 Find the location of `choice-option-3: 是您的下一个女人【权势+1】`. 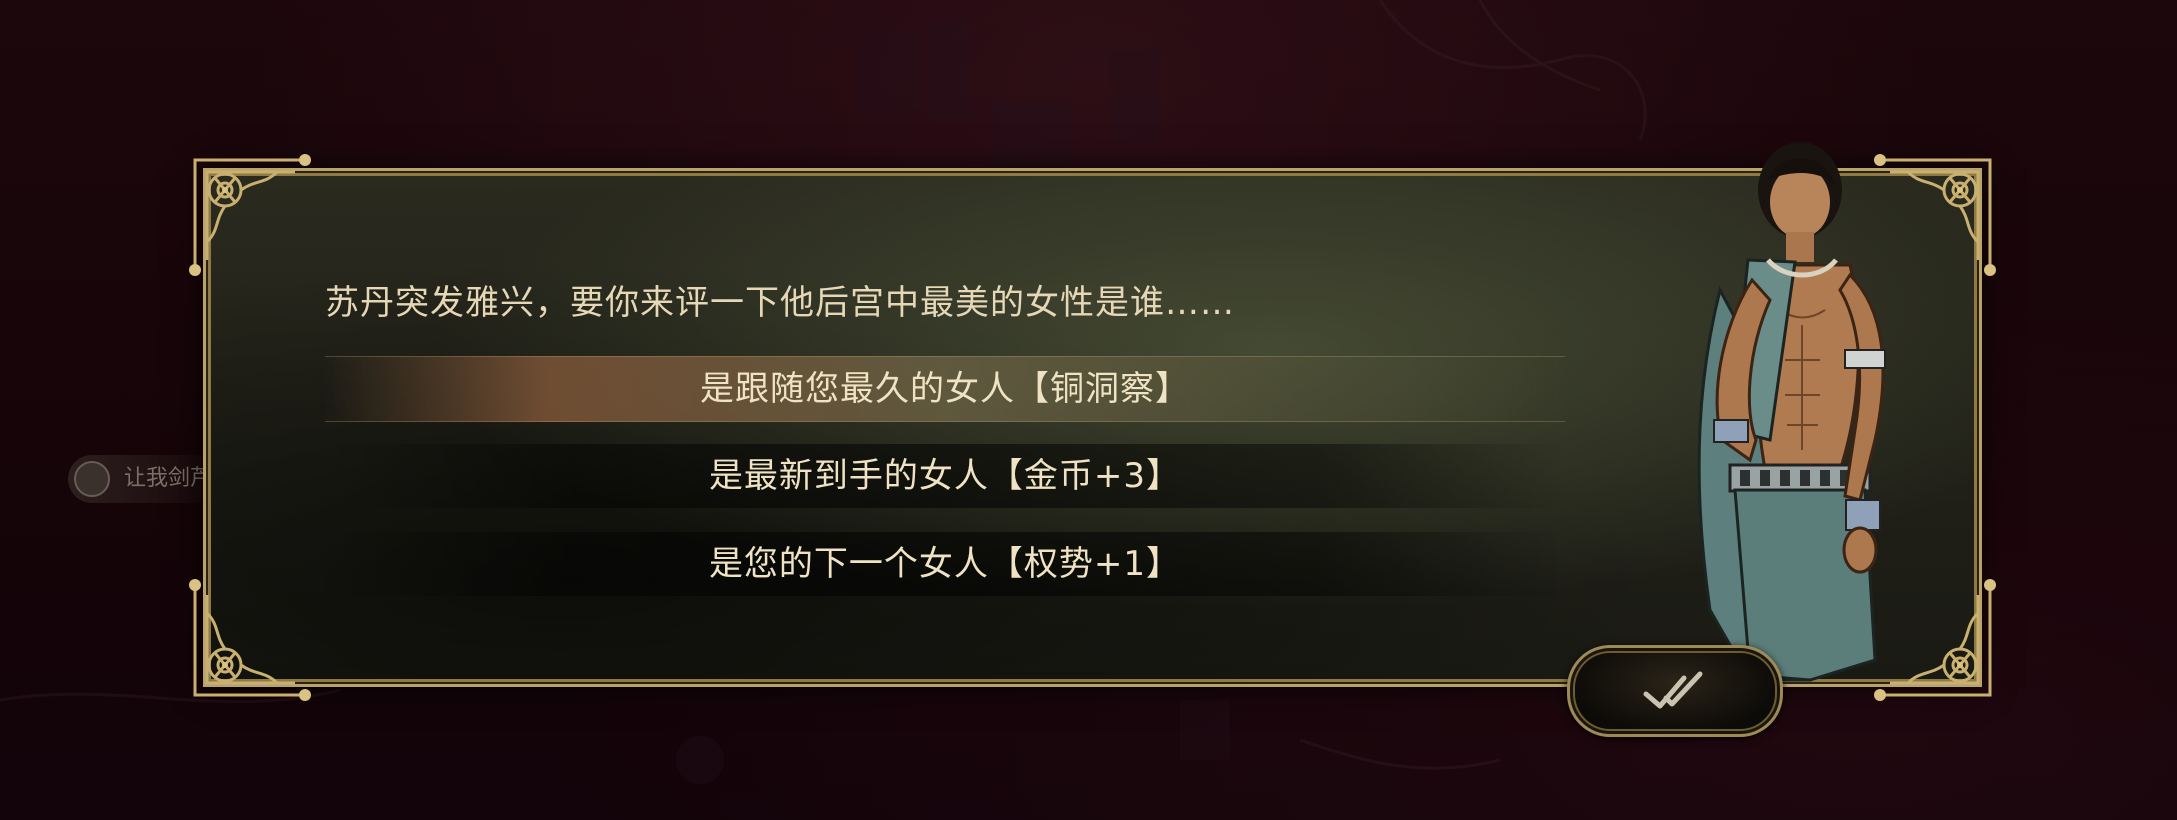

choice-option-3: 是您的下一个女人【权势+1】 is located at coordinates (945, 564).